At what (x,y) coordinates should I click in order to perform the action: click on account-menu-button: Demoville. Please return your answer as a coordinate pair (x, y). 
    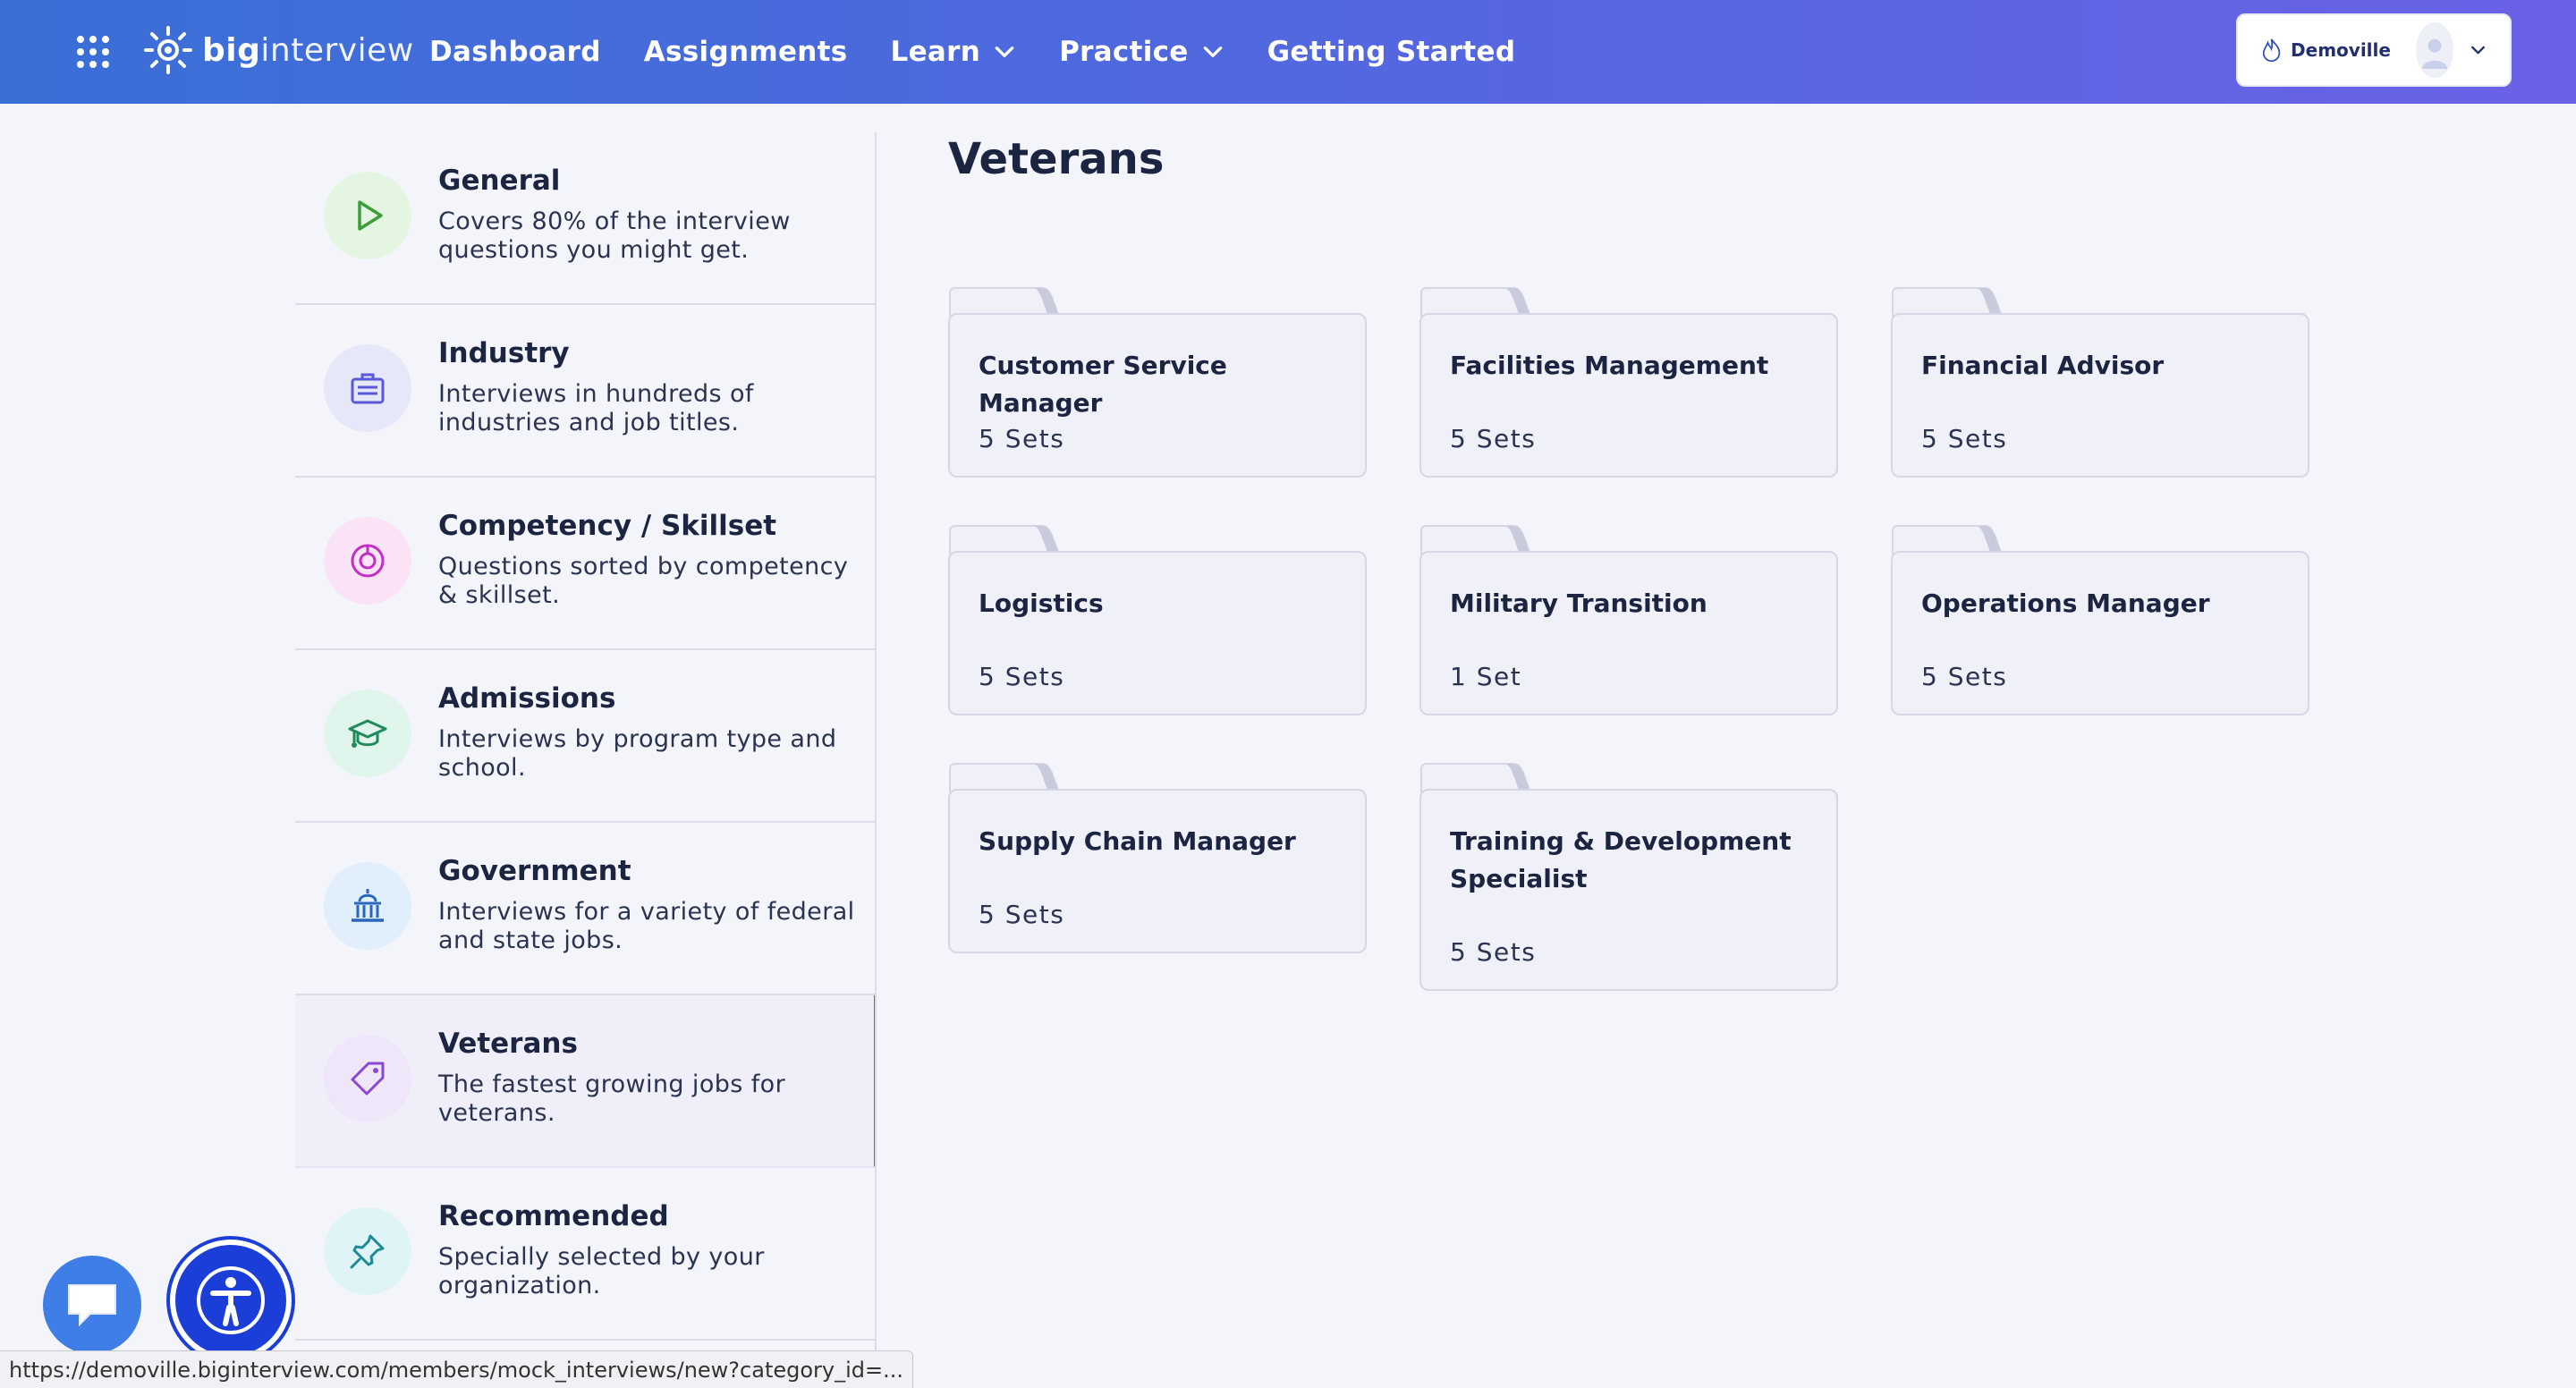
    Looking at the image, I should click on (2374, 50).